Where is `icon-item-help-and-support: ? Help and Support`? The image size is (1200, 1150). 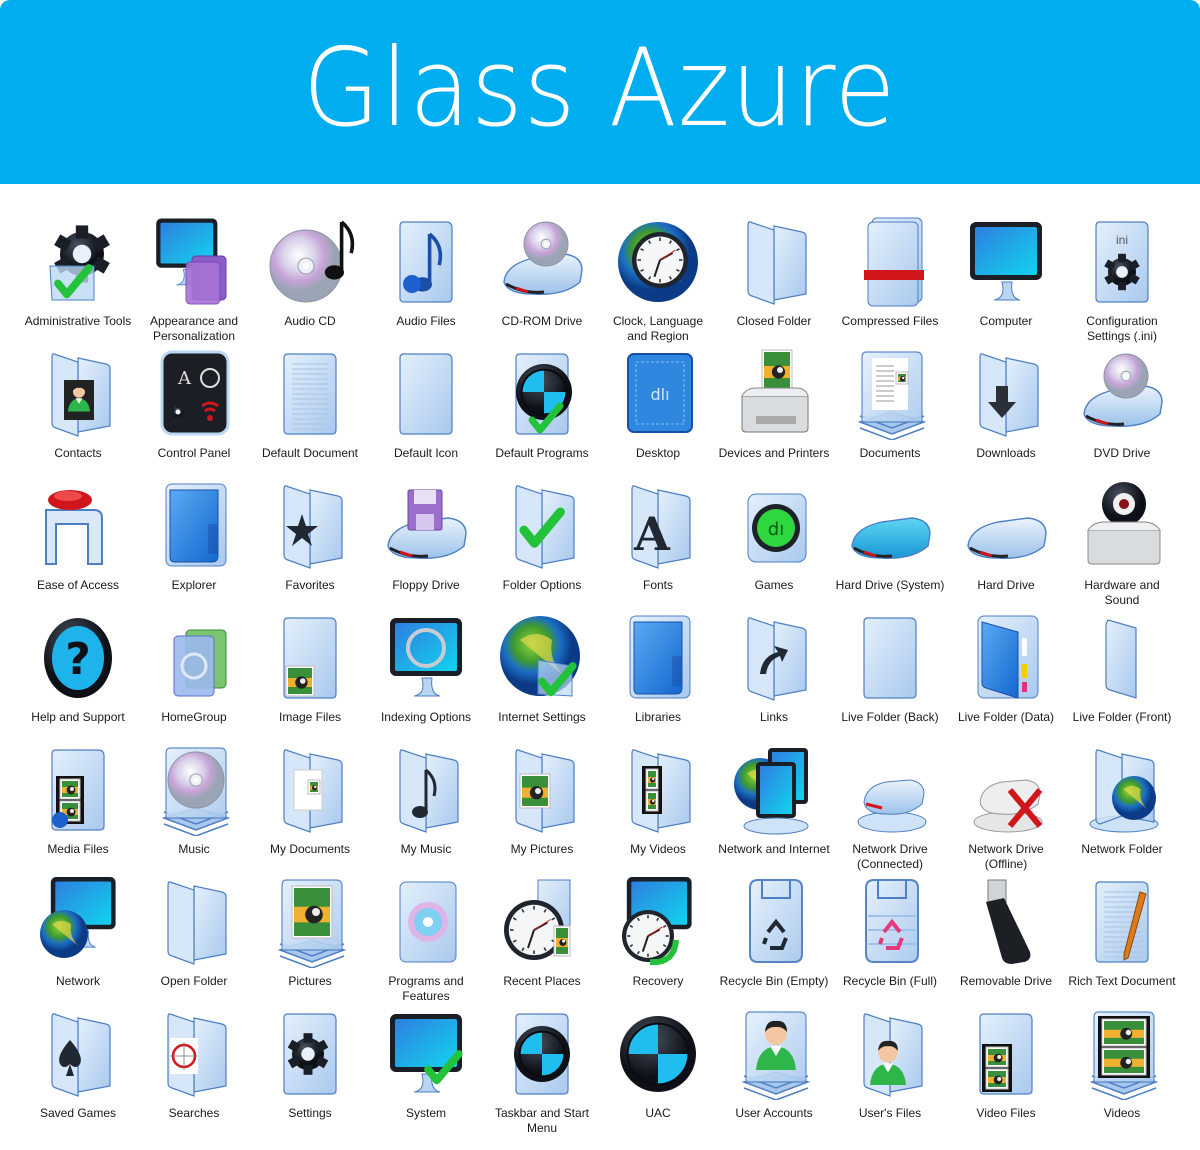
icon-item-help-and-support: ? Help and Support is located at coordinates (78, 674).